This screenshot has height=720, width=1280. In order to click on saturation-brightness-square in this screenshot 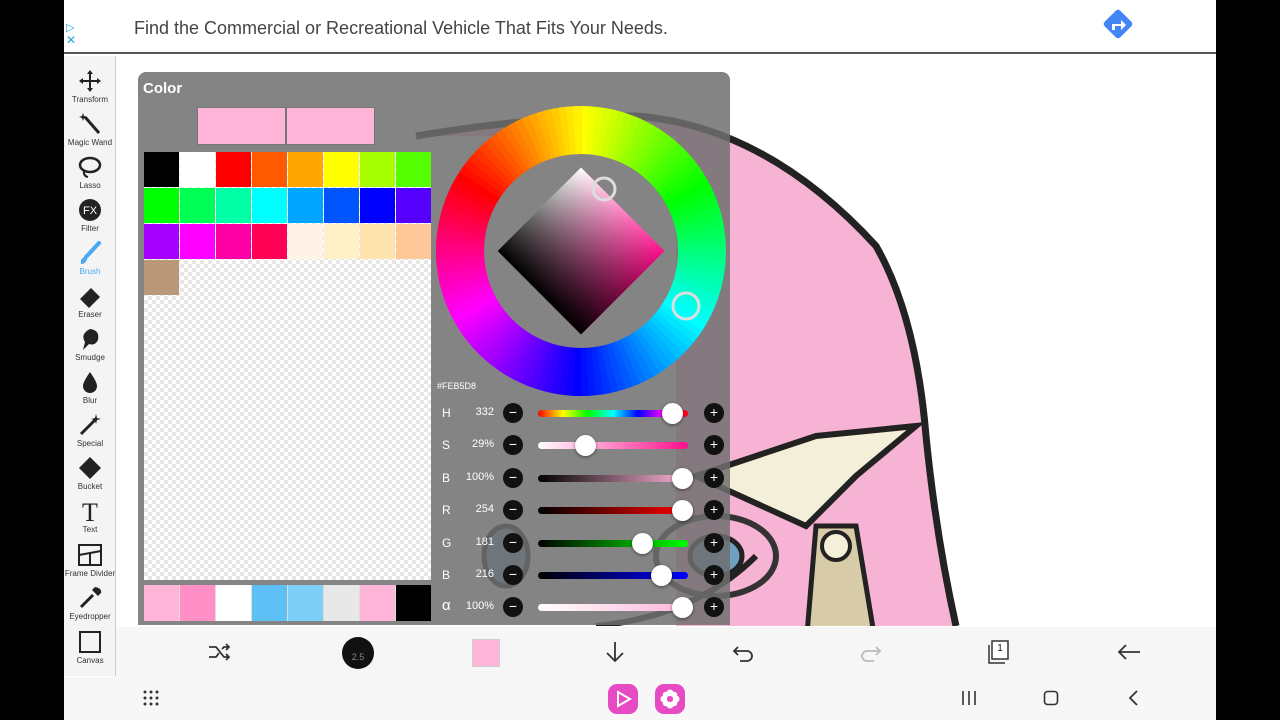, I will do `click(581, 251)`.